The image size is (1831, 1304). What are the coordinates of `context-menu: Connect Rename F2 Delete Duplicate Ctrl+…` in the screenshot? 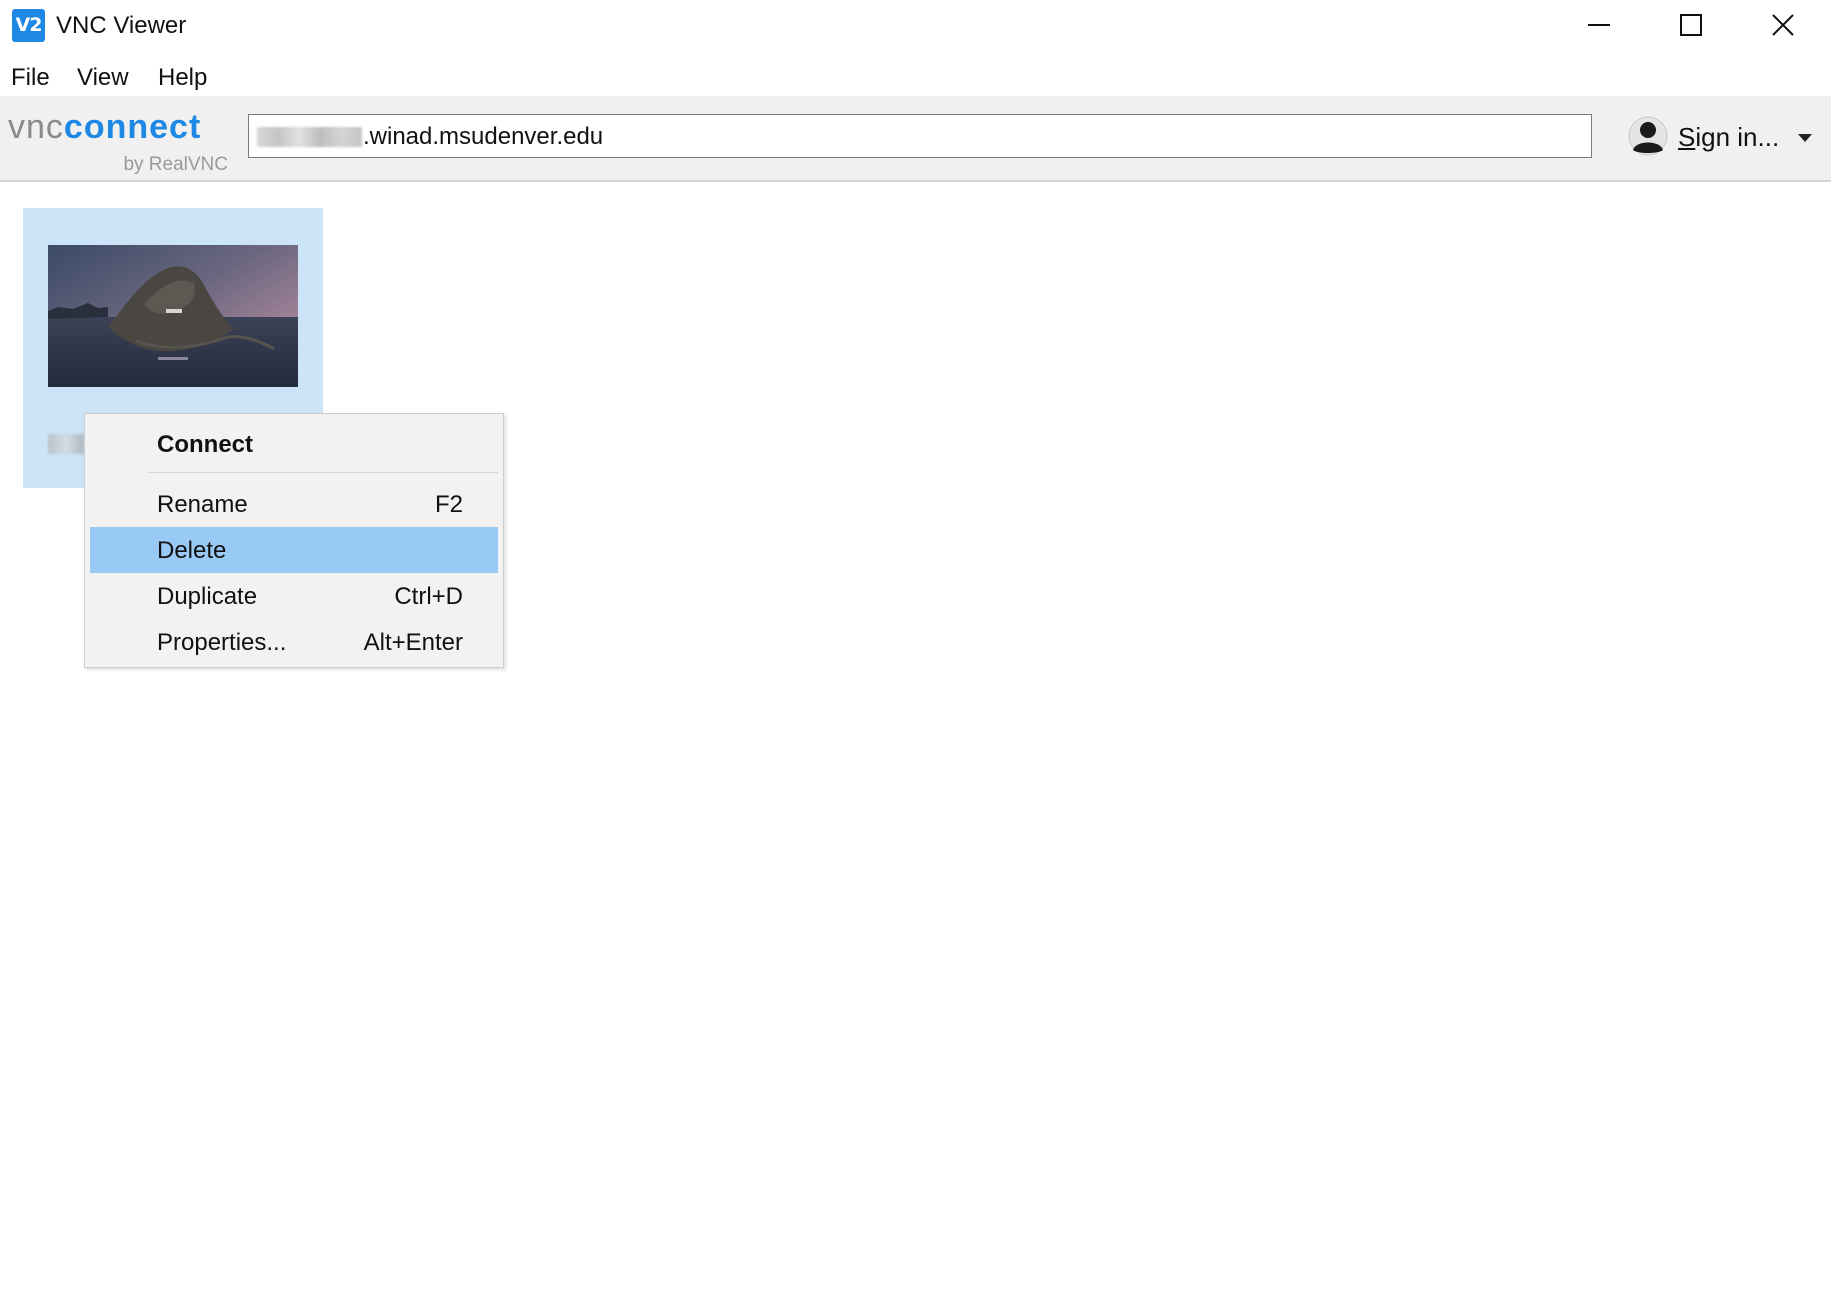 It's located at (294, 540).